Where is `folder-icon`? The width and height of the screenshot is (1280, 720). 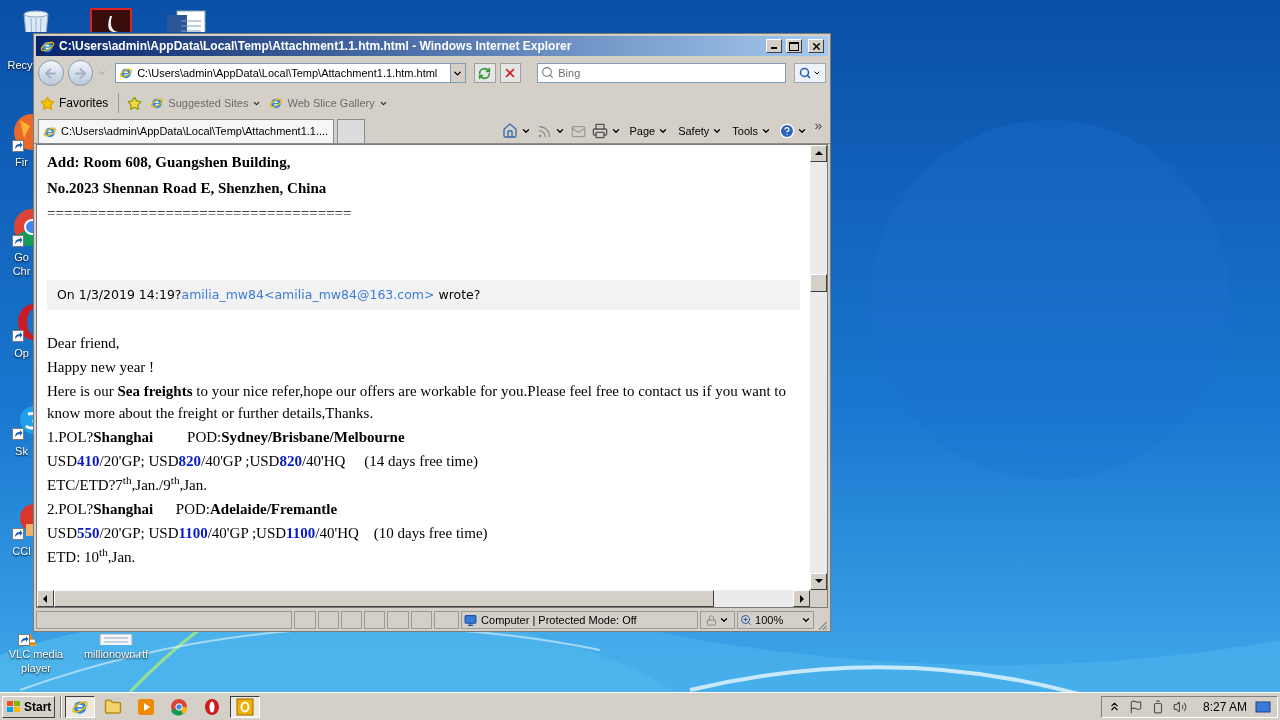 folder-icon is located at coordinates (113, 706).